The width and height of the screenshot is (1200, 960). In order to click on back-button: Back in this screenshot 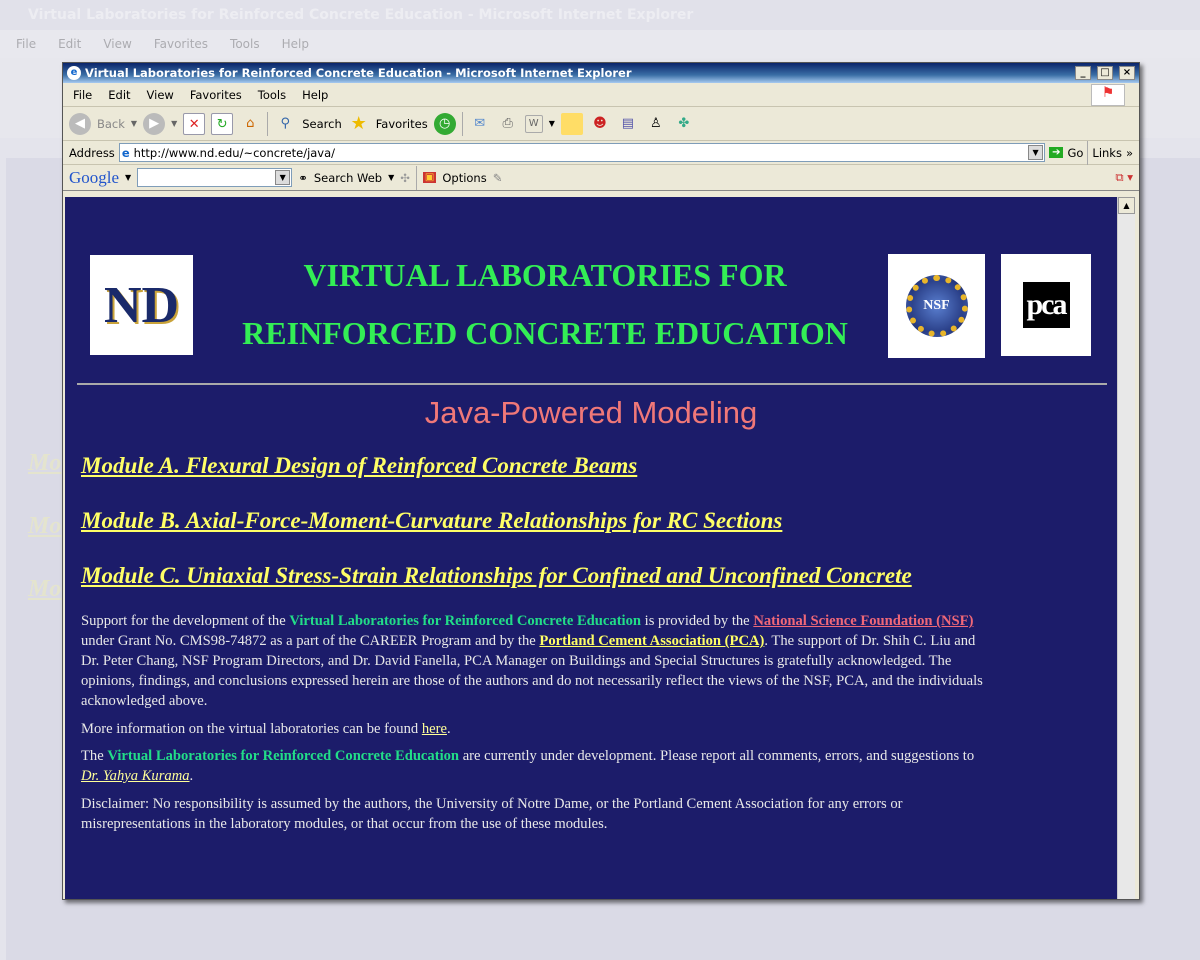, I will do `click(111, 124)`.